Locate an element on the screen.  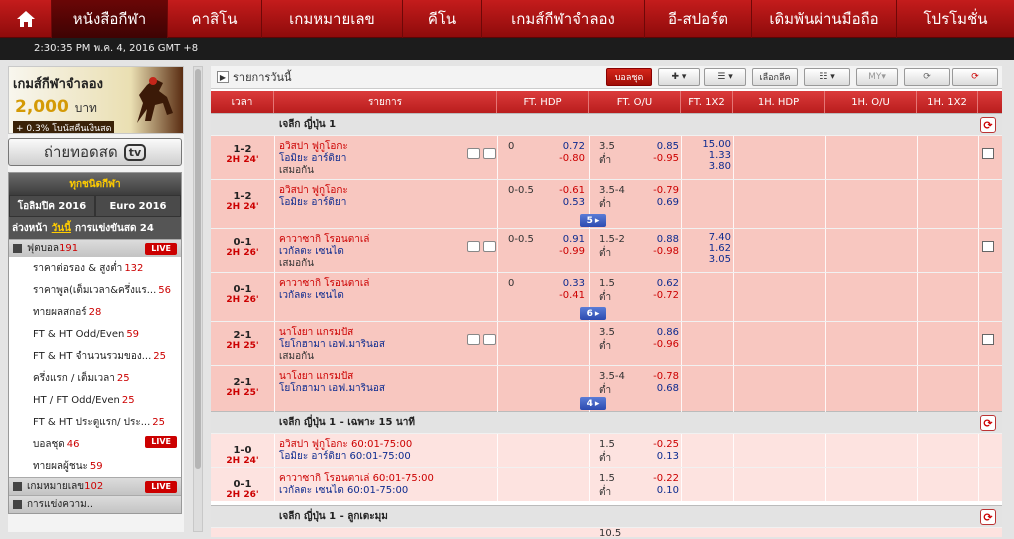
sidebar-scrollbar is located at coordinates (198, 299).